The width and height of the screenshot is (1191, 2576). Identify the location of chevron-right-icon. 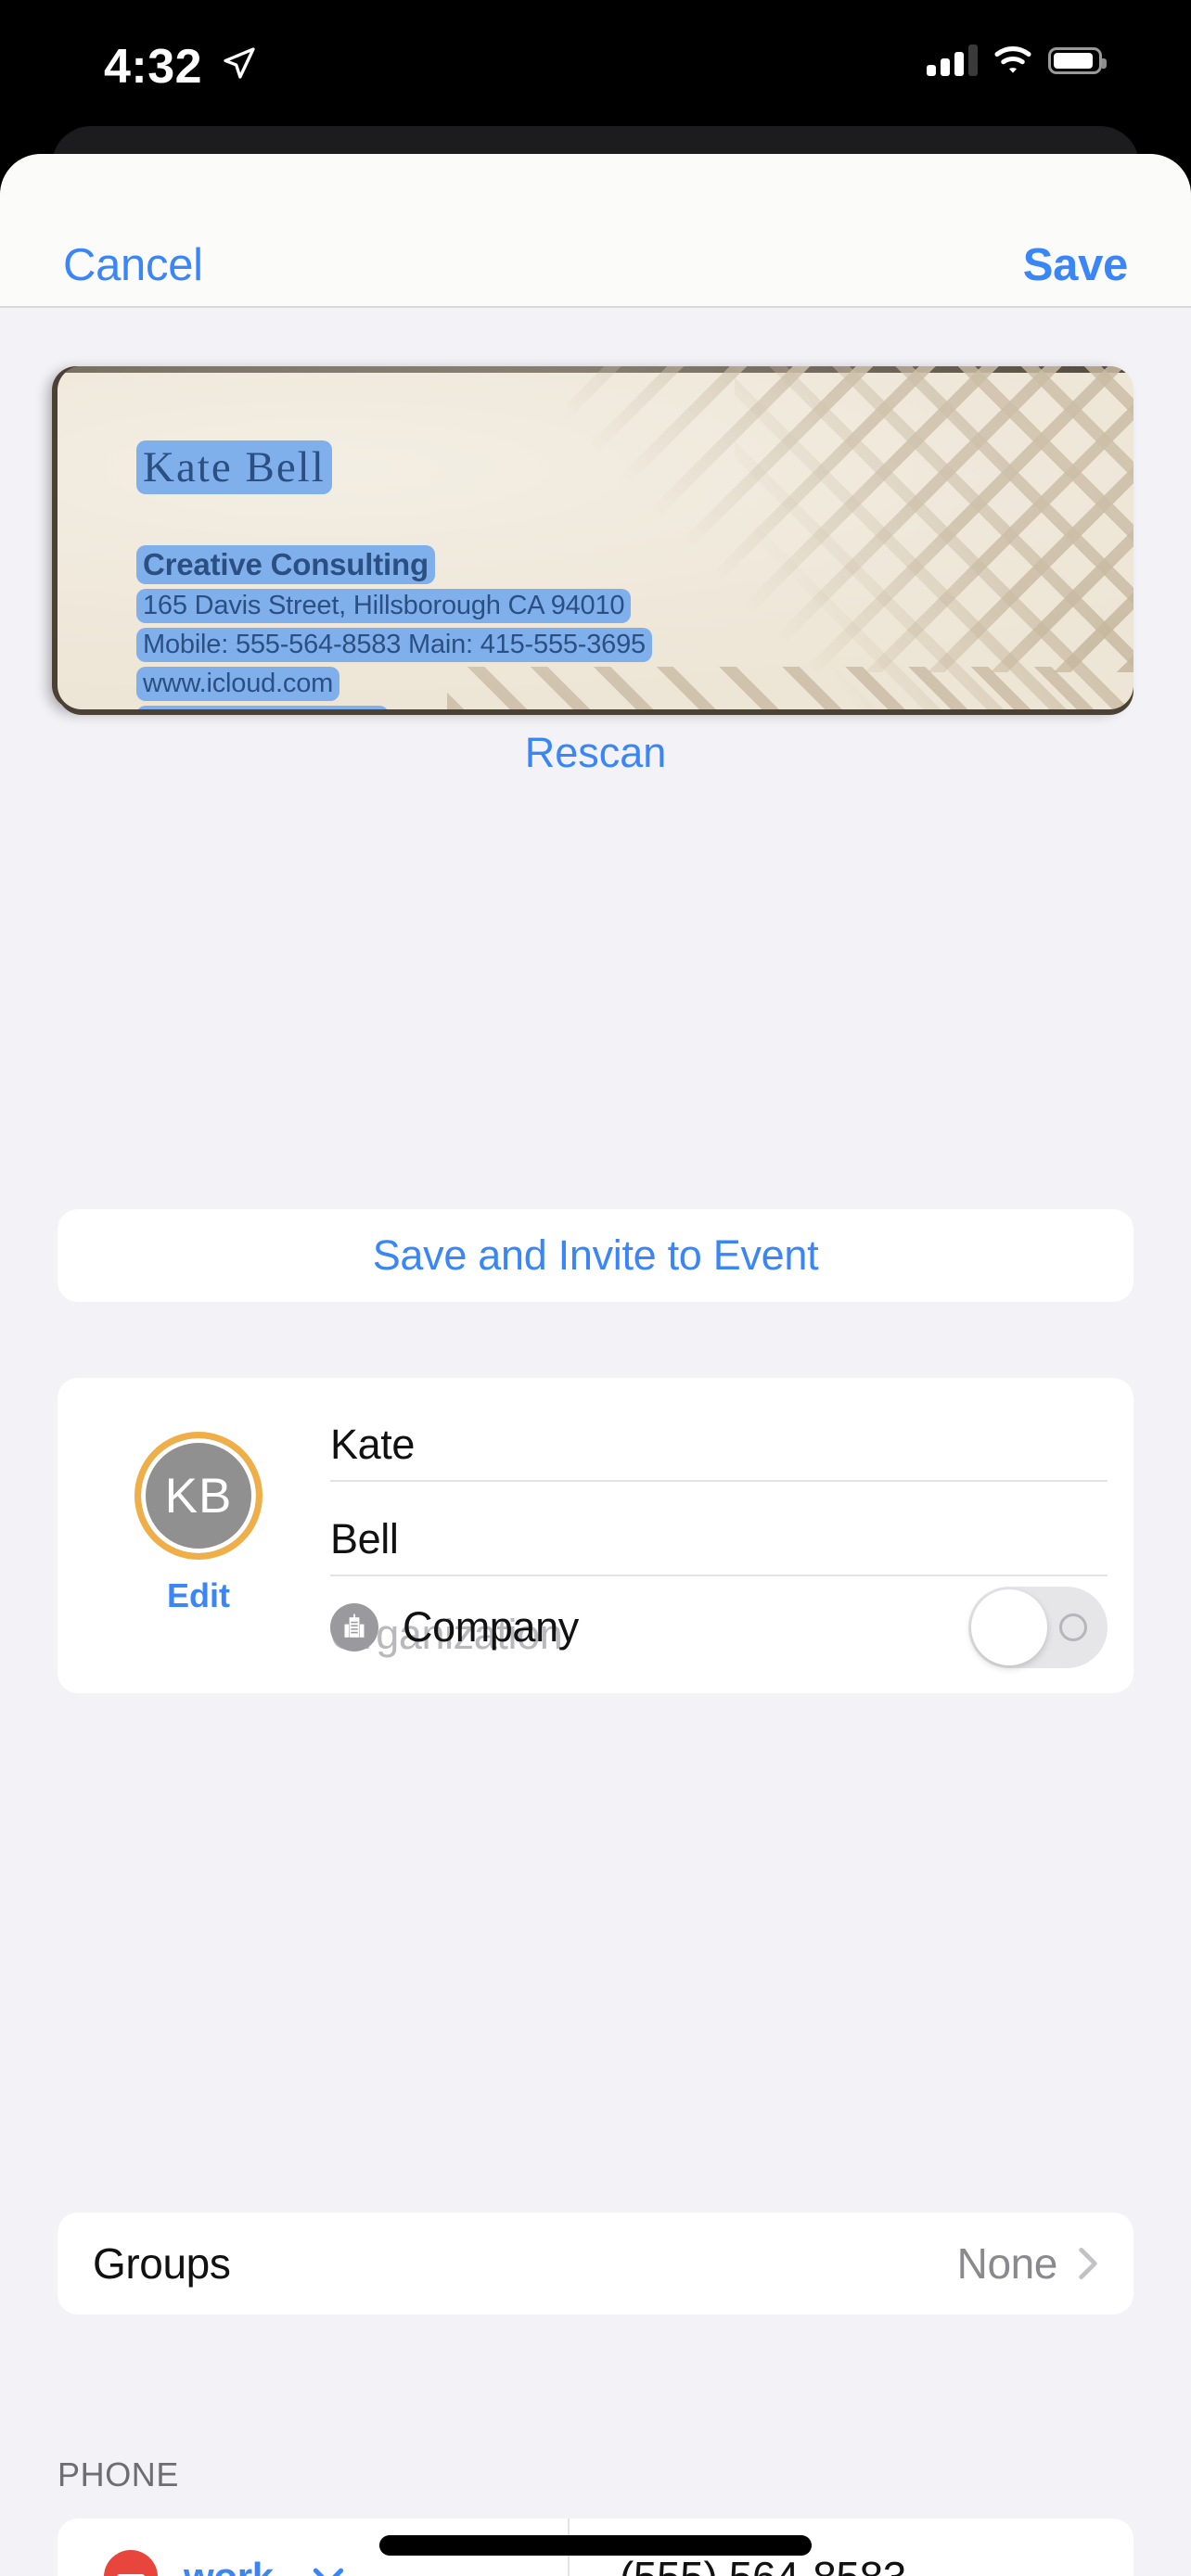
(1088, 2263).